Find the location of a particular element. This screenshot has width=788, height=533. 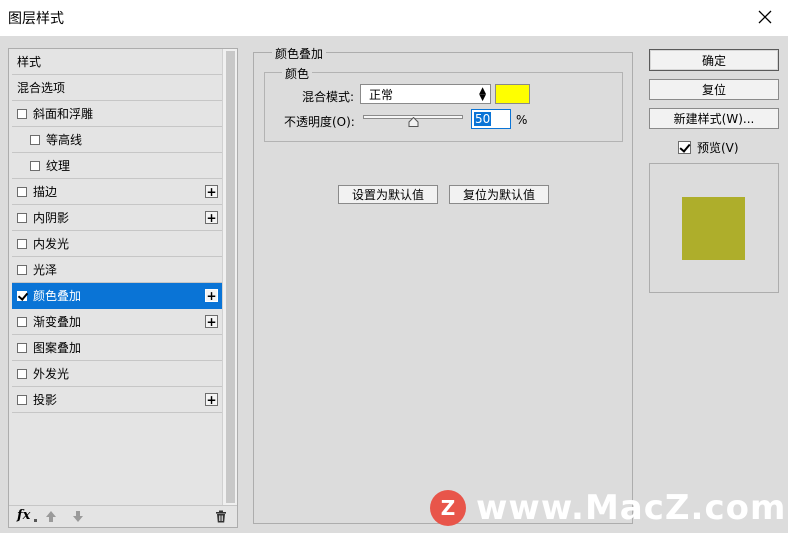

style-item-pattern-overlay: 图案叠加 is located at coordinates (117, 348).